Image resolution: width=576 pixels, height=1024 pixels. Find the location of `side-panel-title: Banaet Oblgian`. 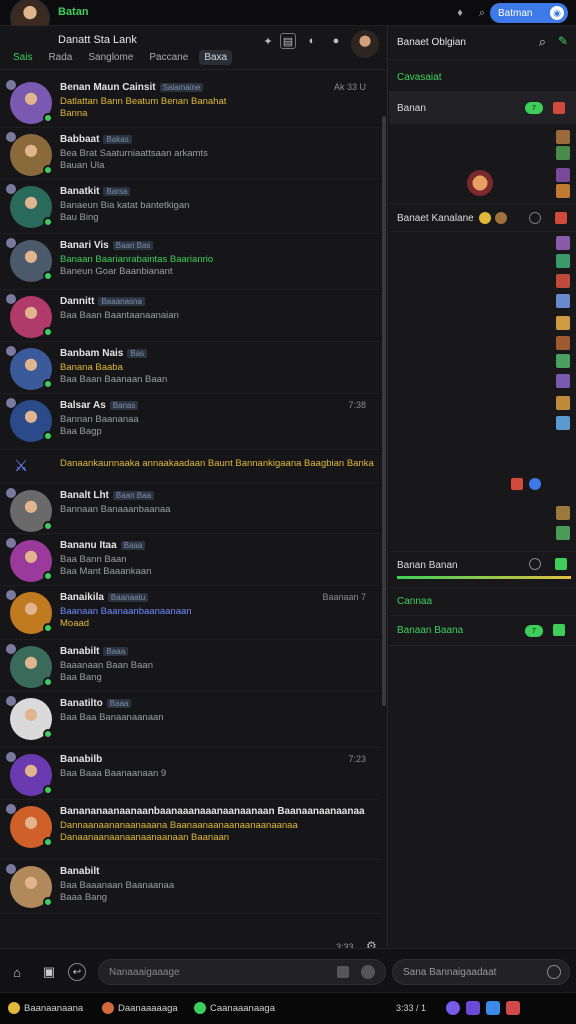

side-panel-title: Banaet Oblgian is located at coordinates (431, 42).